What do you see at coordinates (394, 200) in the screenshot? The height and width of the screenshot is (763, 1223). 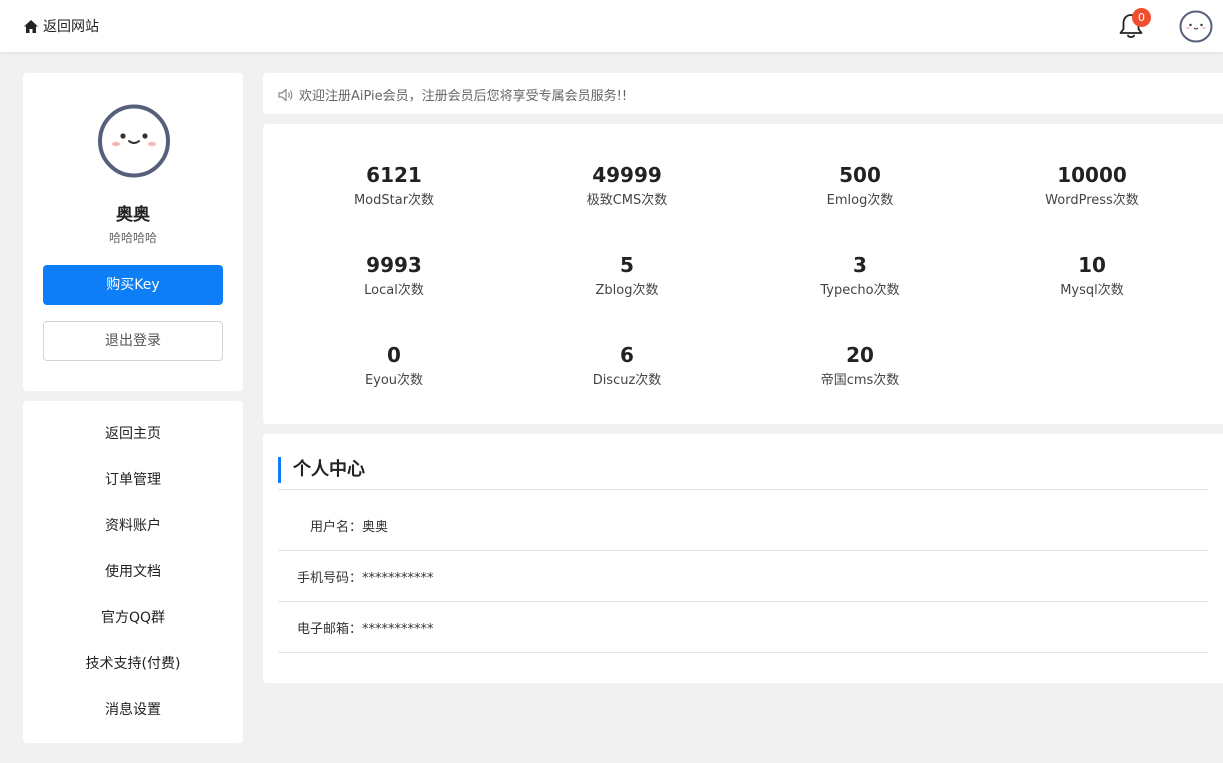 I see `stat-label: ModStar次数` at bounding box center [394, 200].